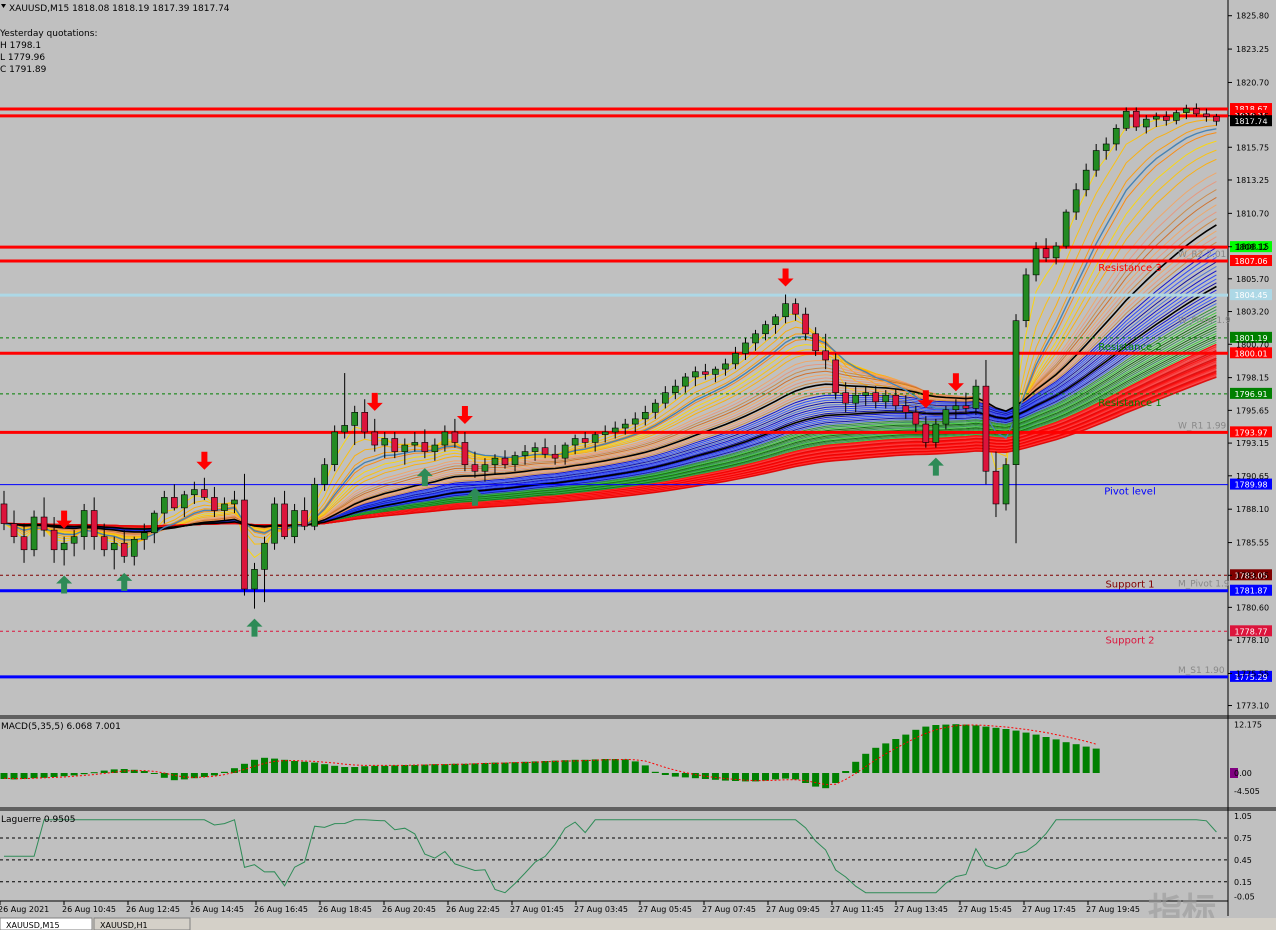 The height and width of the screenshot is (930, 1276). I want to click on laguerre-tick-label: 0.75, so click(1243, 838).